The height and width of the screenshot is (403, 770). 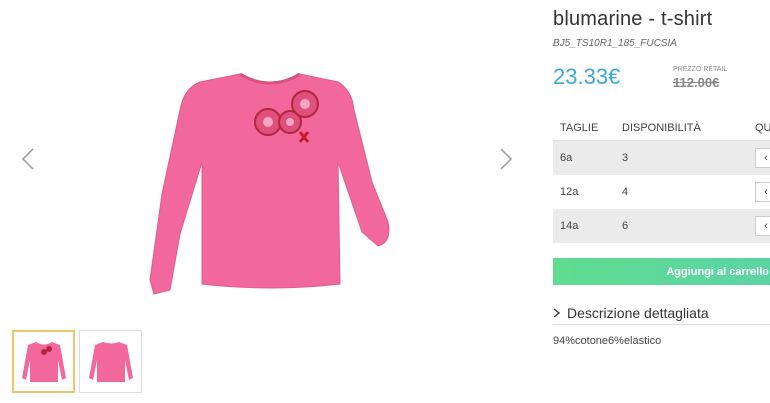 What do you see at coordinates (625, 226) in the screenshot?
I see `availability-cell: 6` at bounding box center [625, 226].